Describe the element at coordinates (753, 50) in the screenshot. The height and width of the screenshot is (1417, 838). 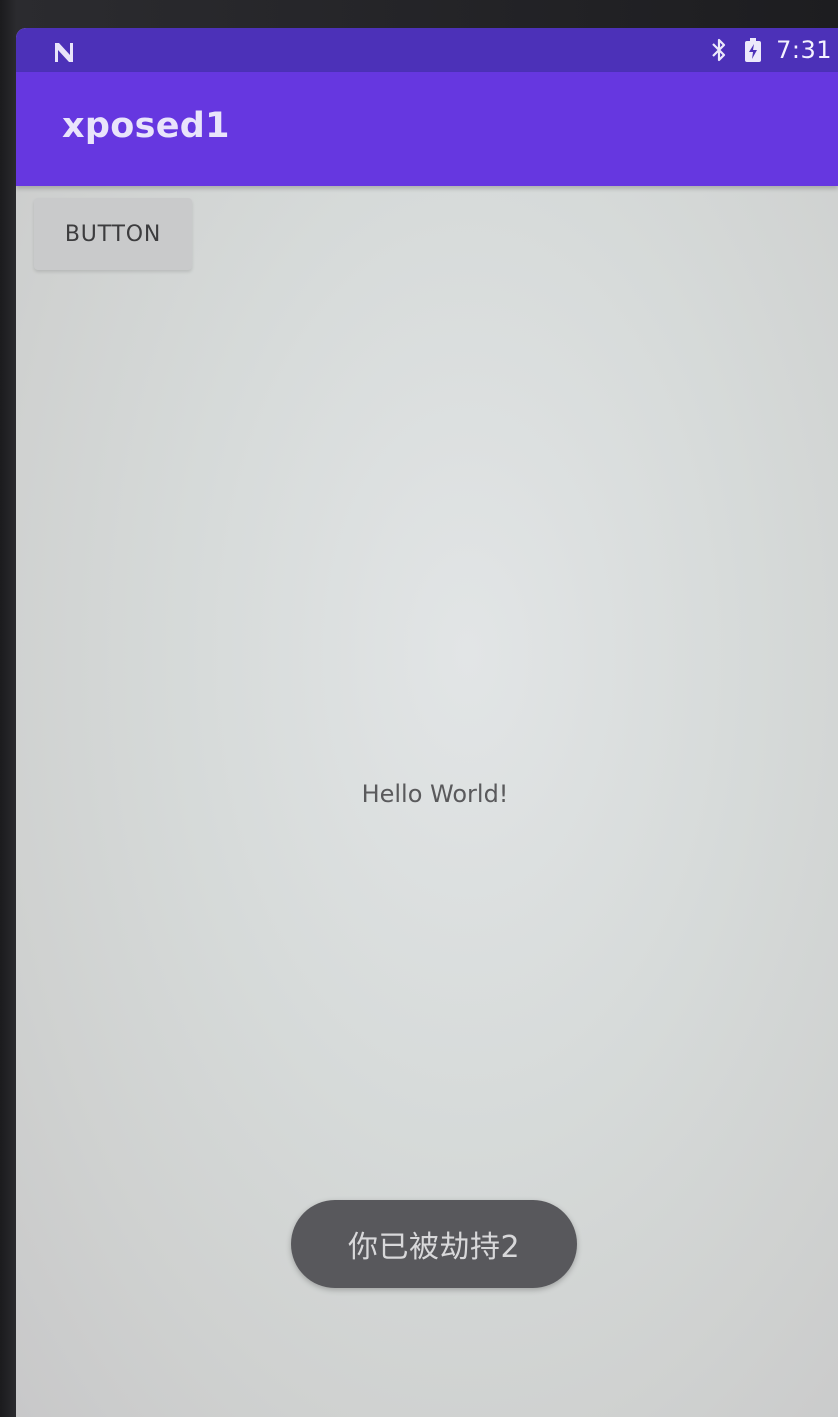
I see `battery-icon` at that location.